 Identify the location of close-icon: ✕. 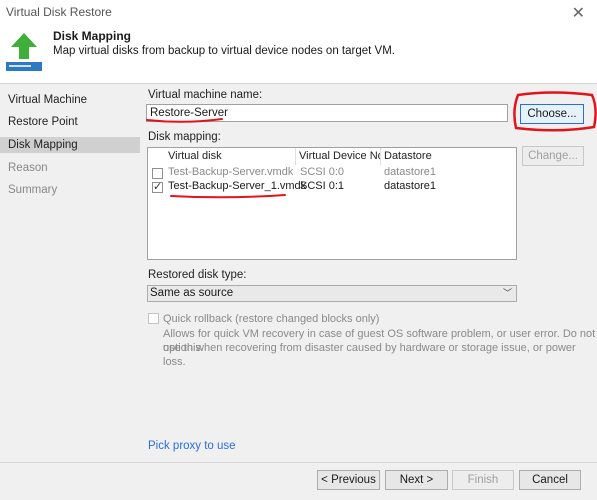
(578, 13).